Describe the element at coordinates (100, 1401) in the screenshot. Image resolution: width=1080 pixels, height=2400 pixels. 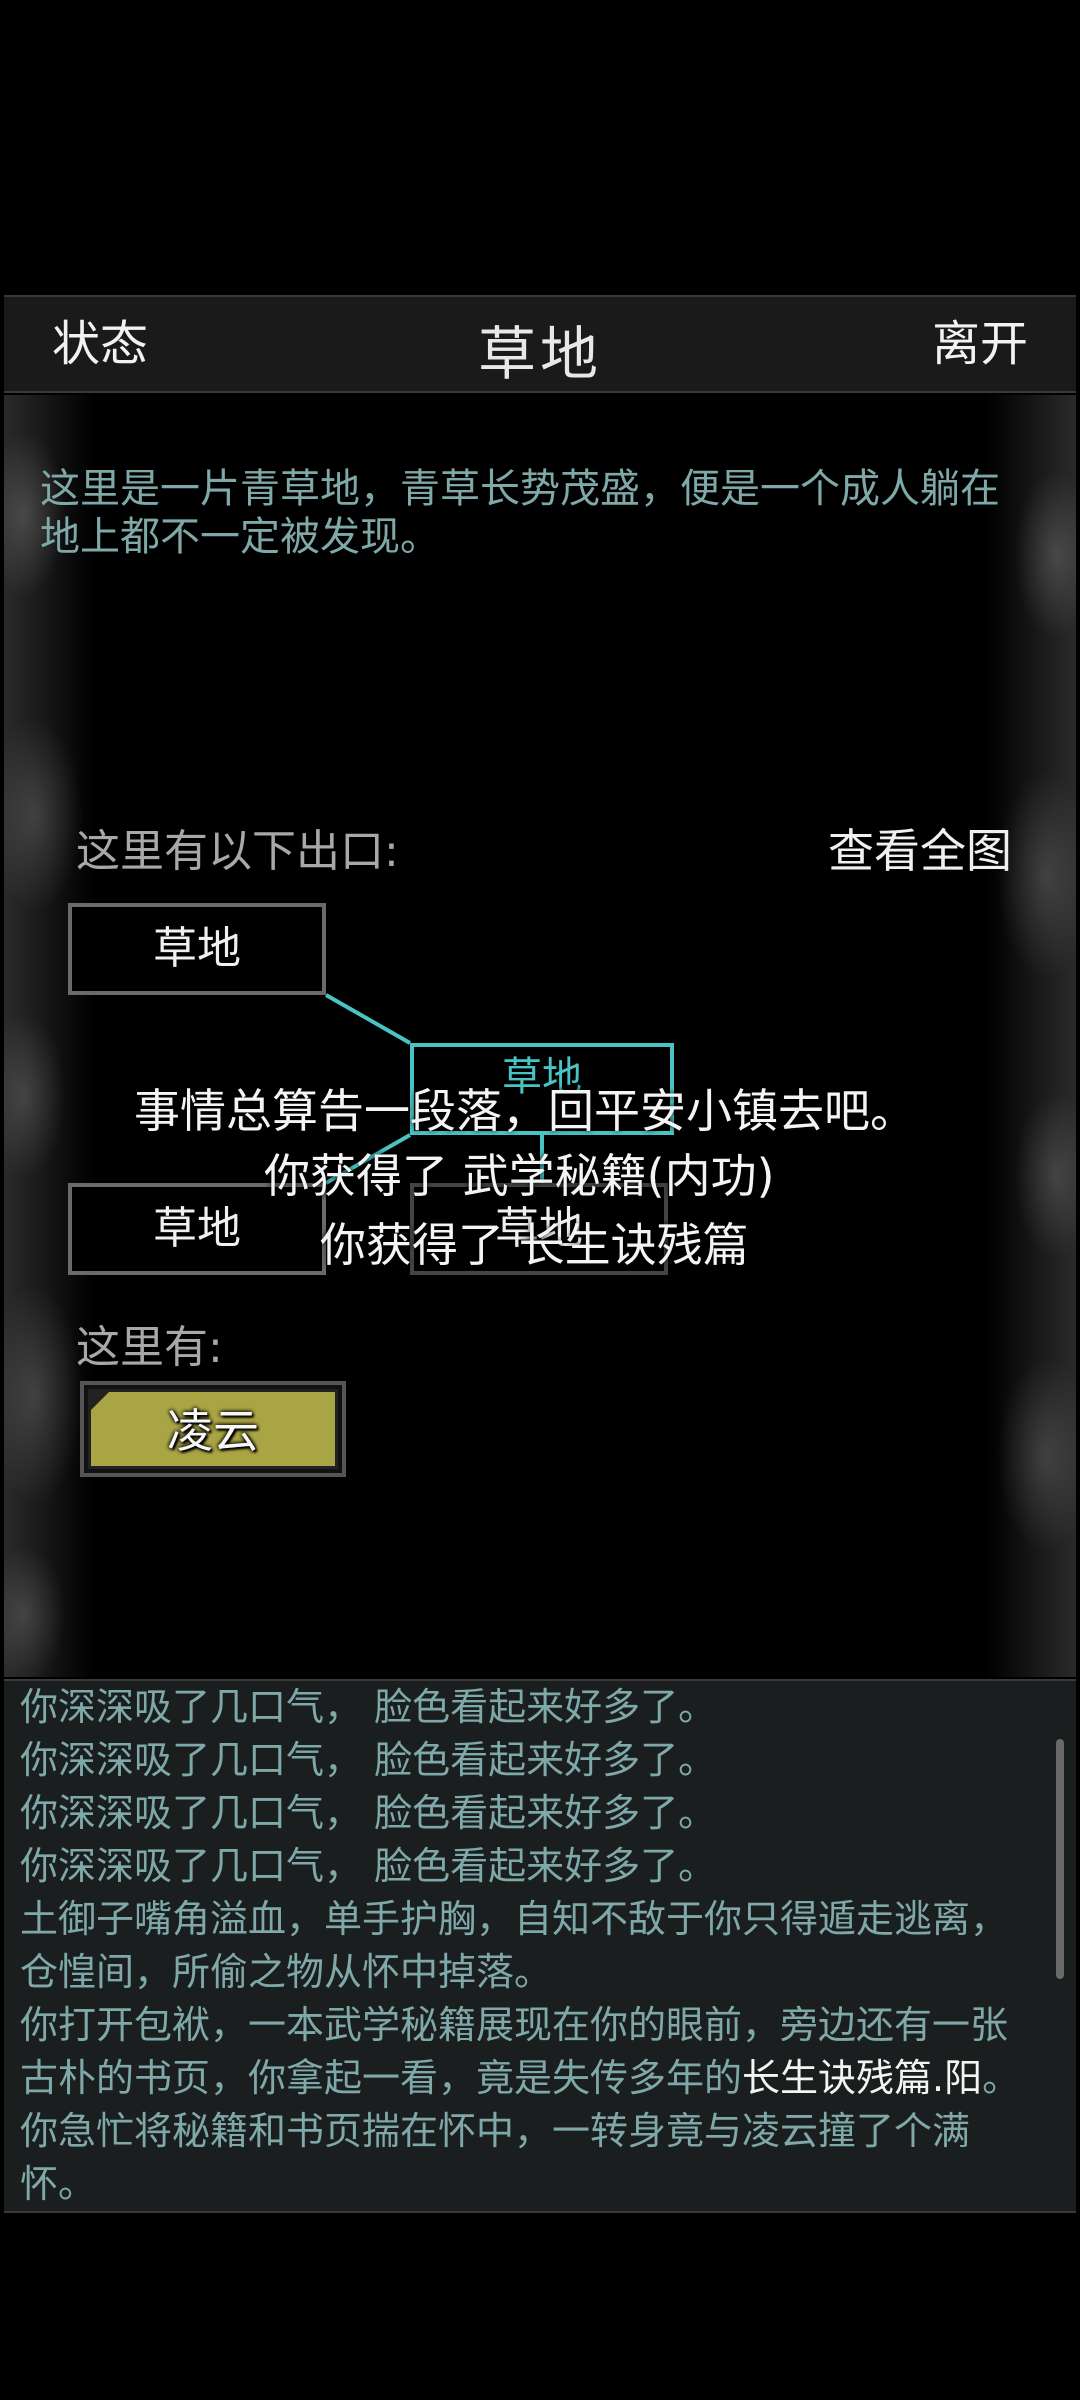
I see `npc-corner-mark` at that location.